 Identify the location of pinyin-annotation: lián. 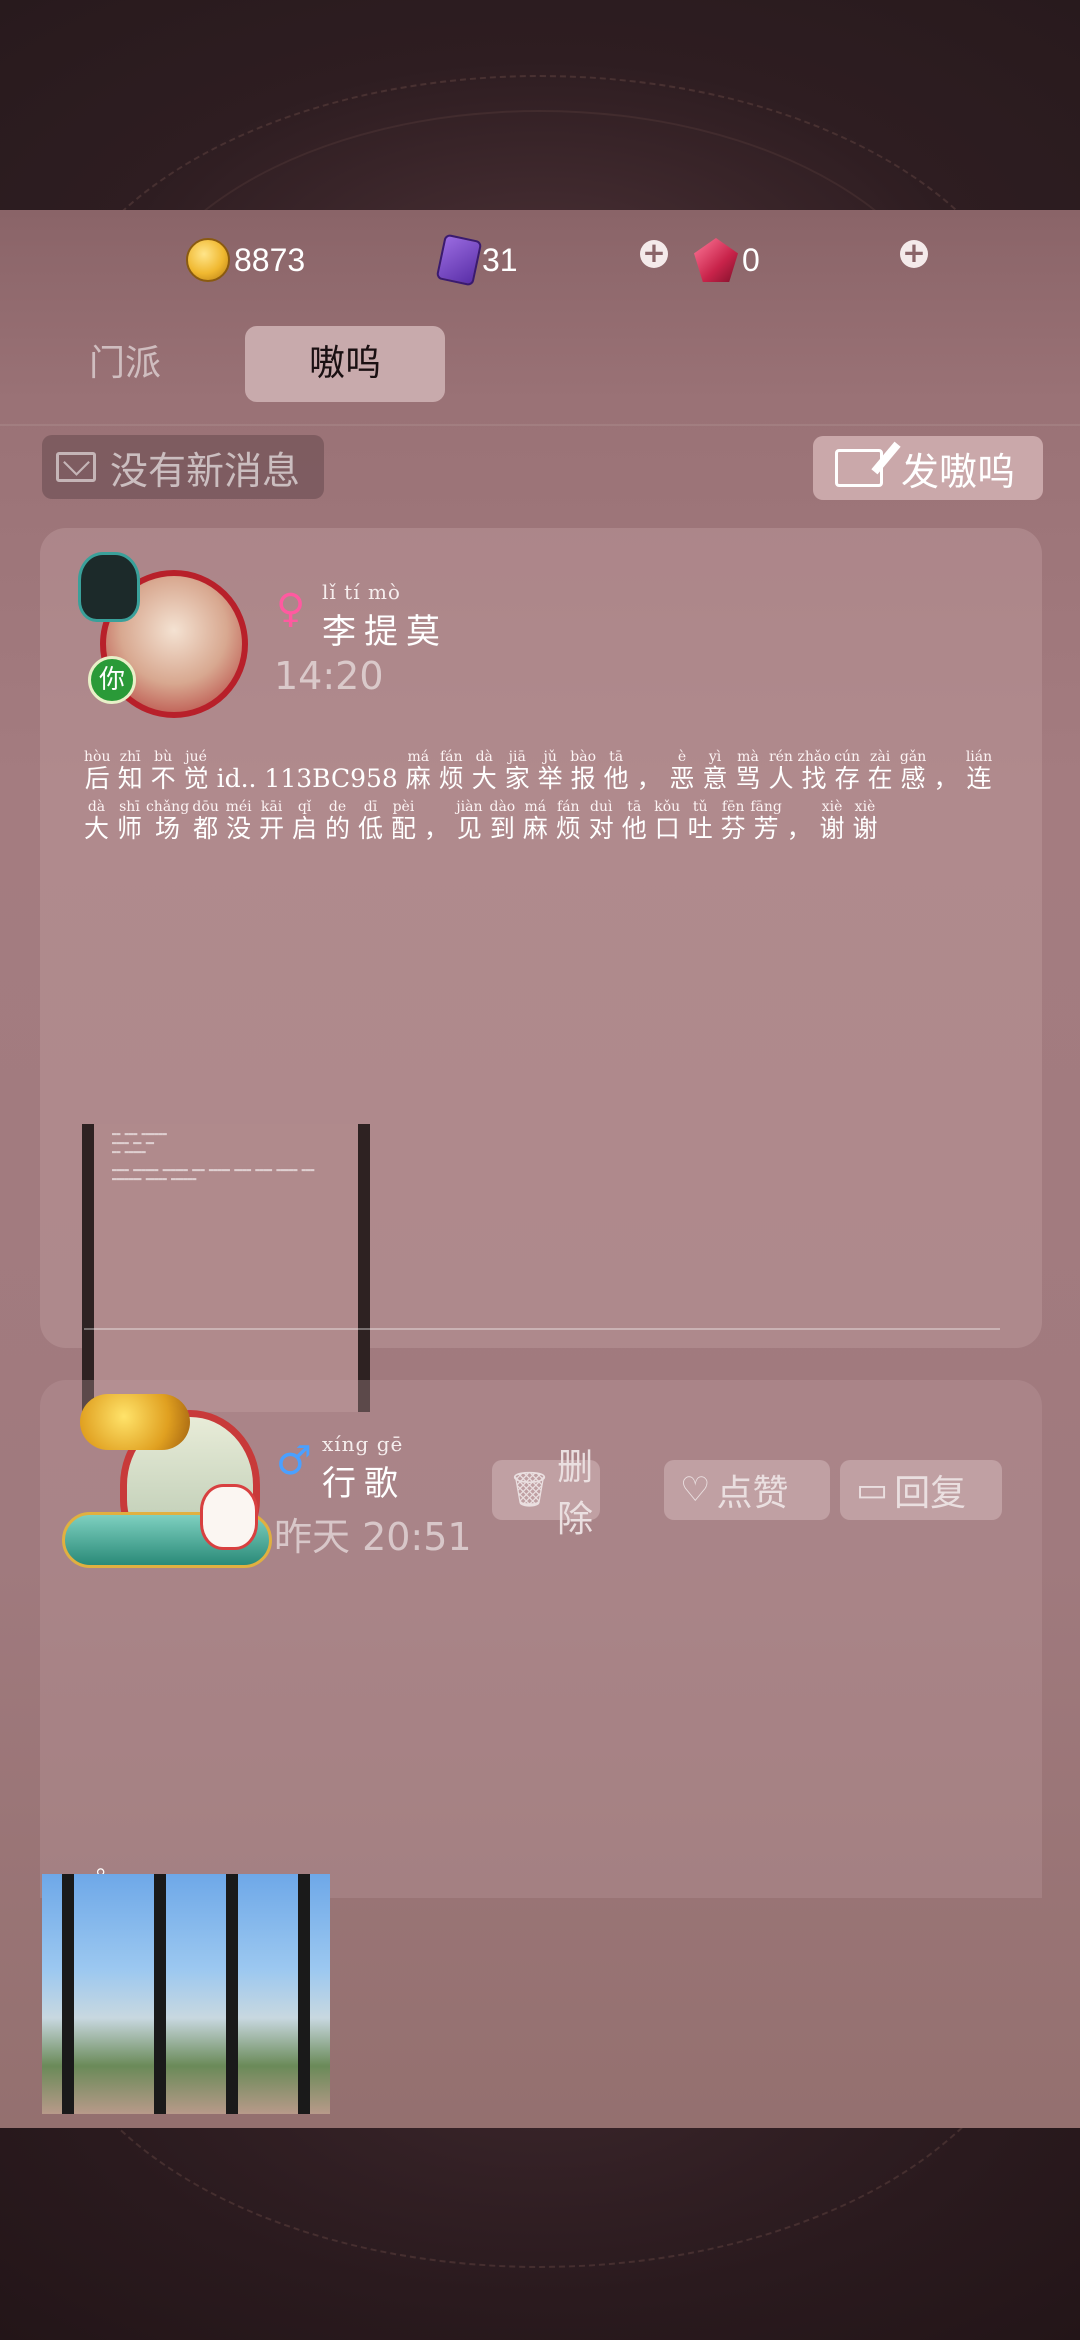
(979, 757).